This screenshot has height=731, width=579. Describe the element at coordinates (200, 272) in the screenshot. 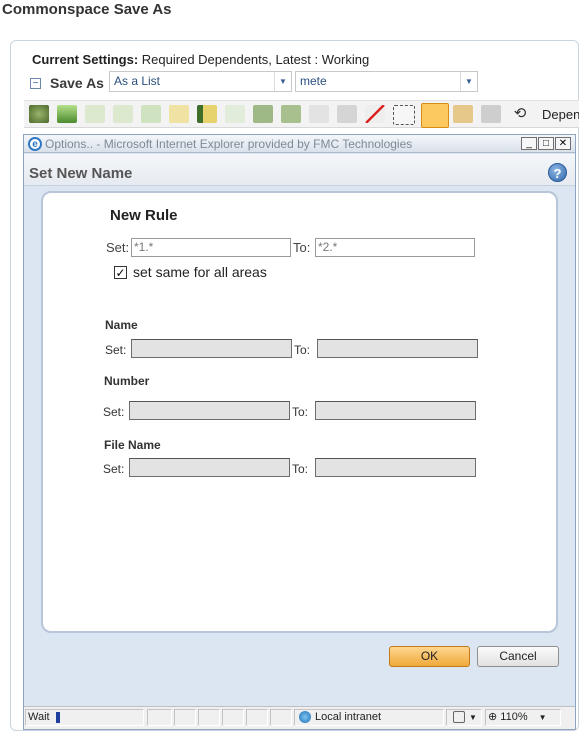

I see `same-for-all-label: set same for all areas` at that location.